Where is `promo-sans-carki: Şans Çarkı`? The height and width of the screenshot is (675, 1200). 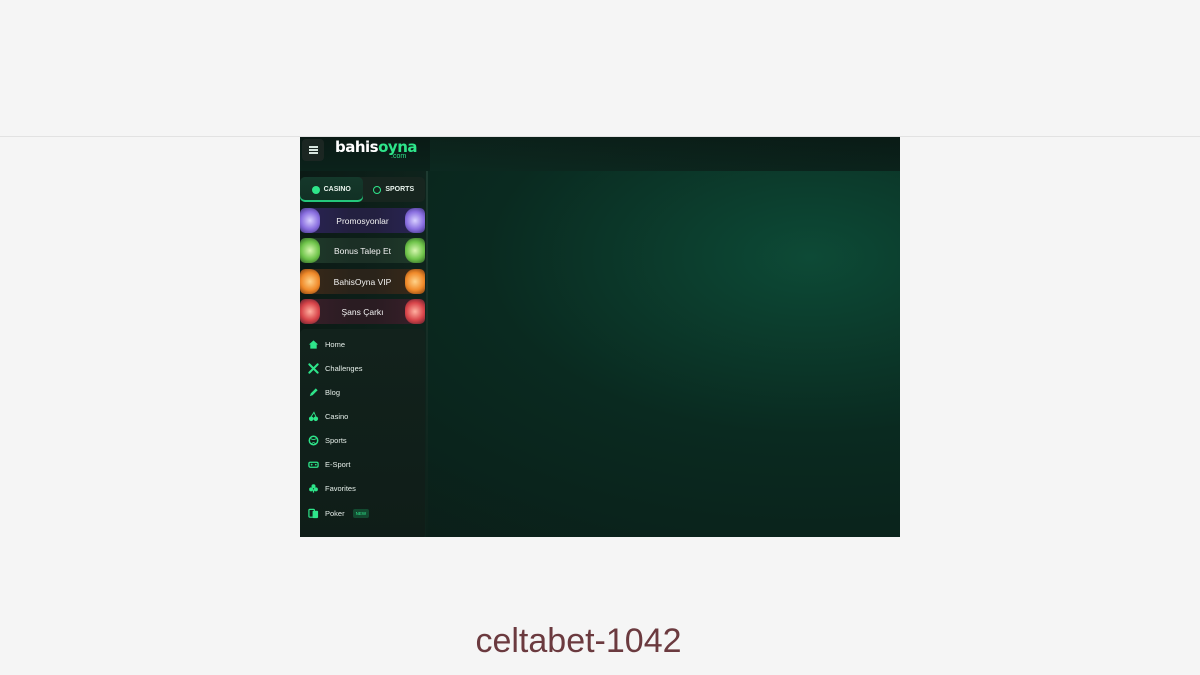 promo-sans-carki: Şans Çarkı is located at coordinates (362, 311).